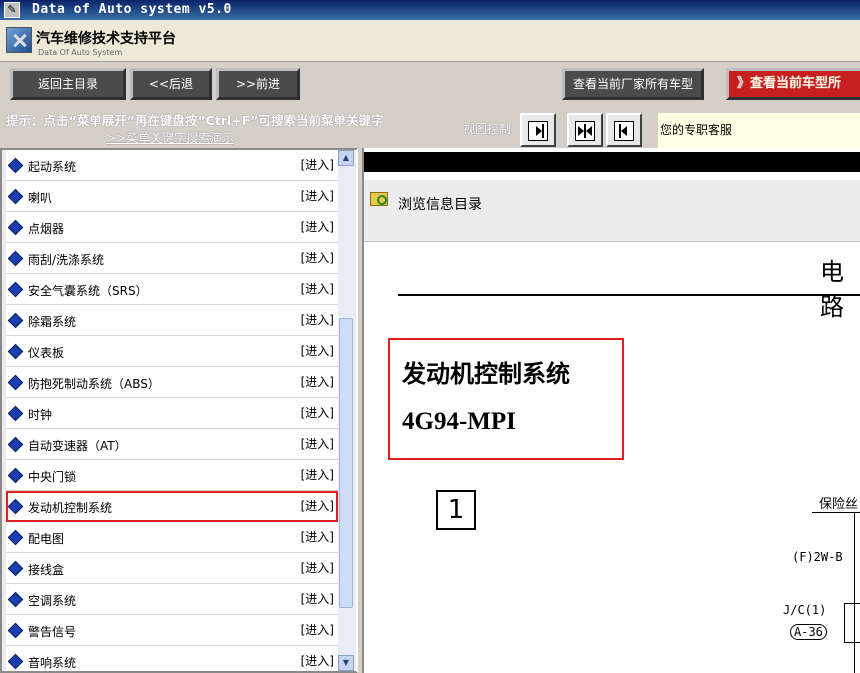  I want to click on f2w-label: (F)2W-B, so click(817, 557).